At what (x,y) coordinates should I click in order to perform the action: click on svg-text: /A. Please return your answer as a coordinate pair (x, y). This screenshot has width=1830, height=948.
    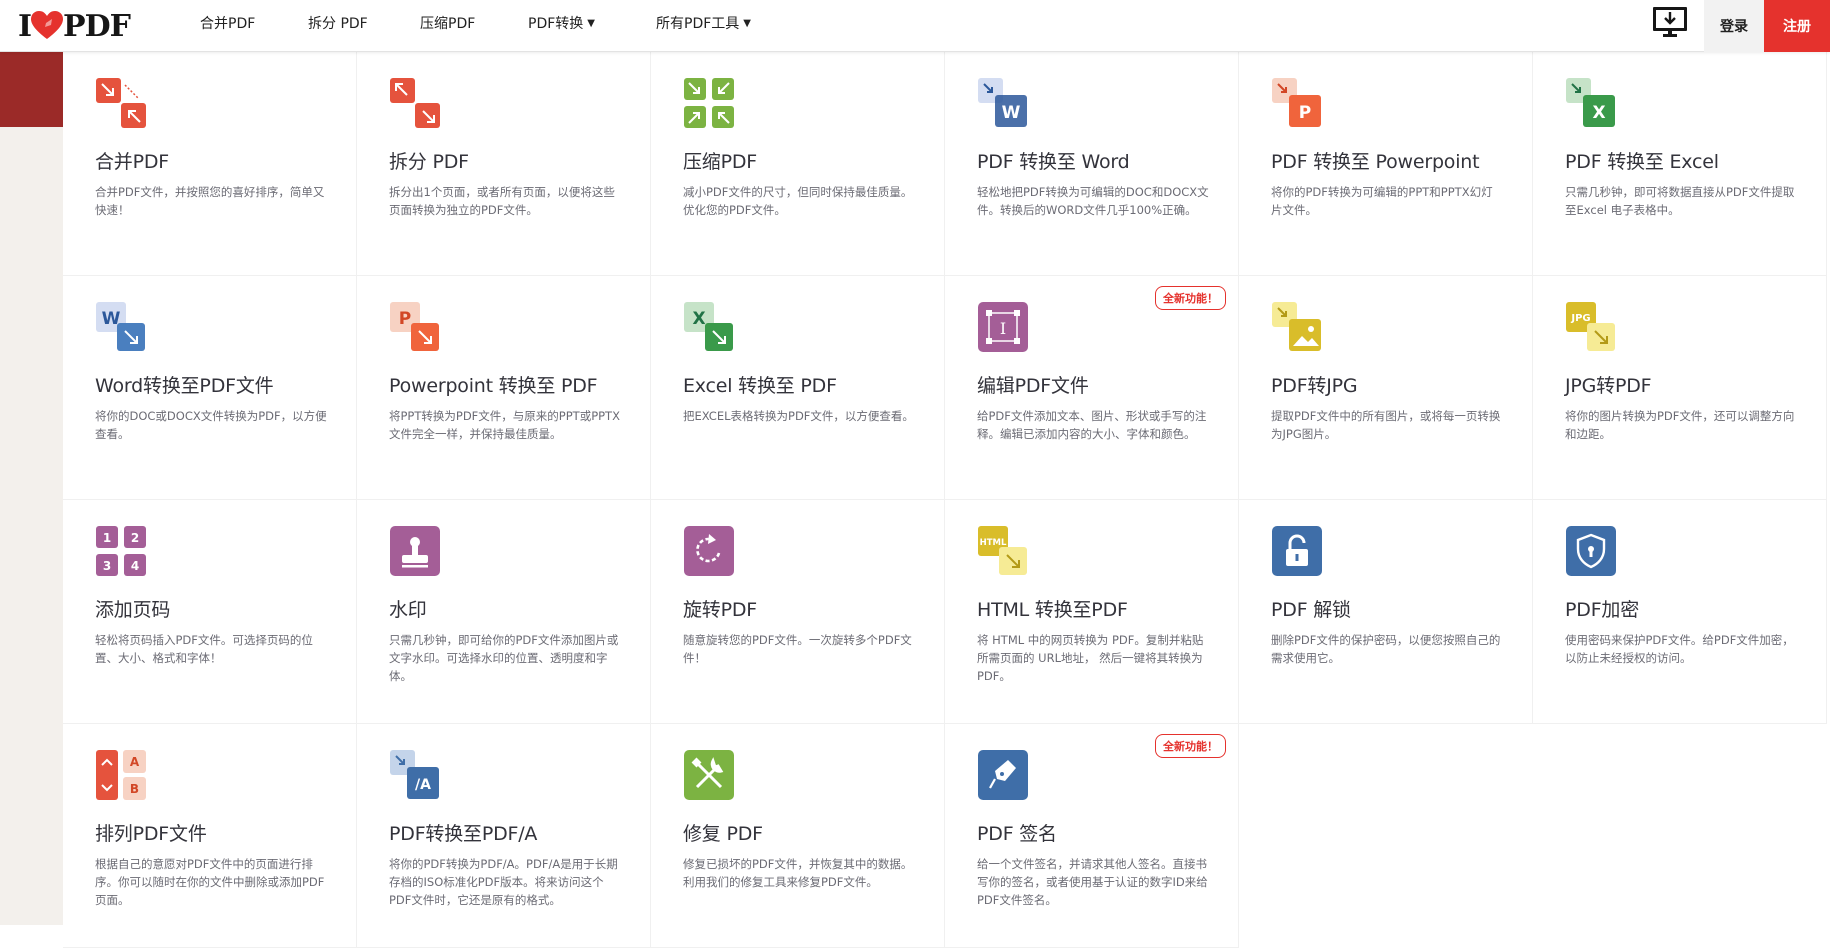
    Looking at the image, I should click on (423, 785).